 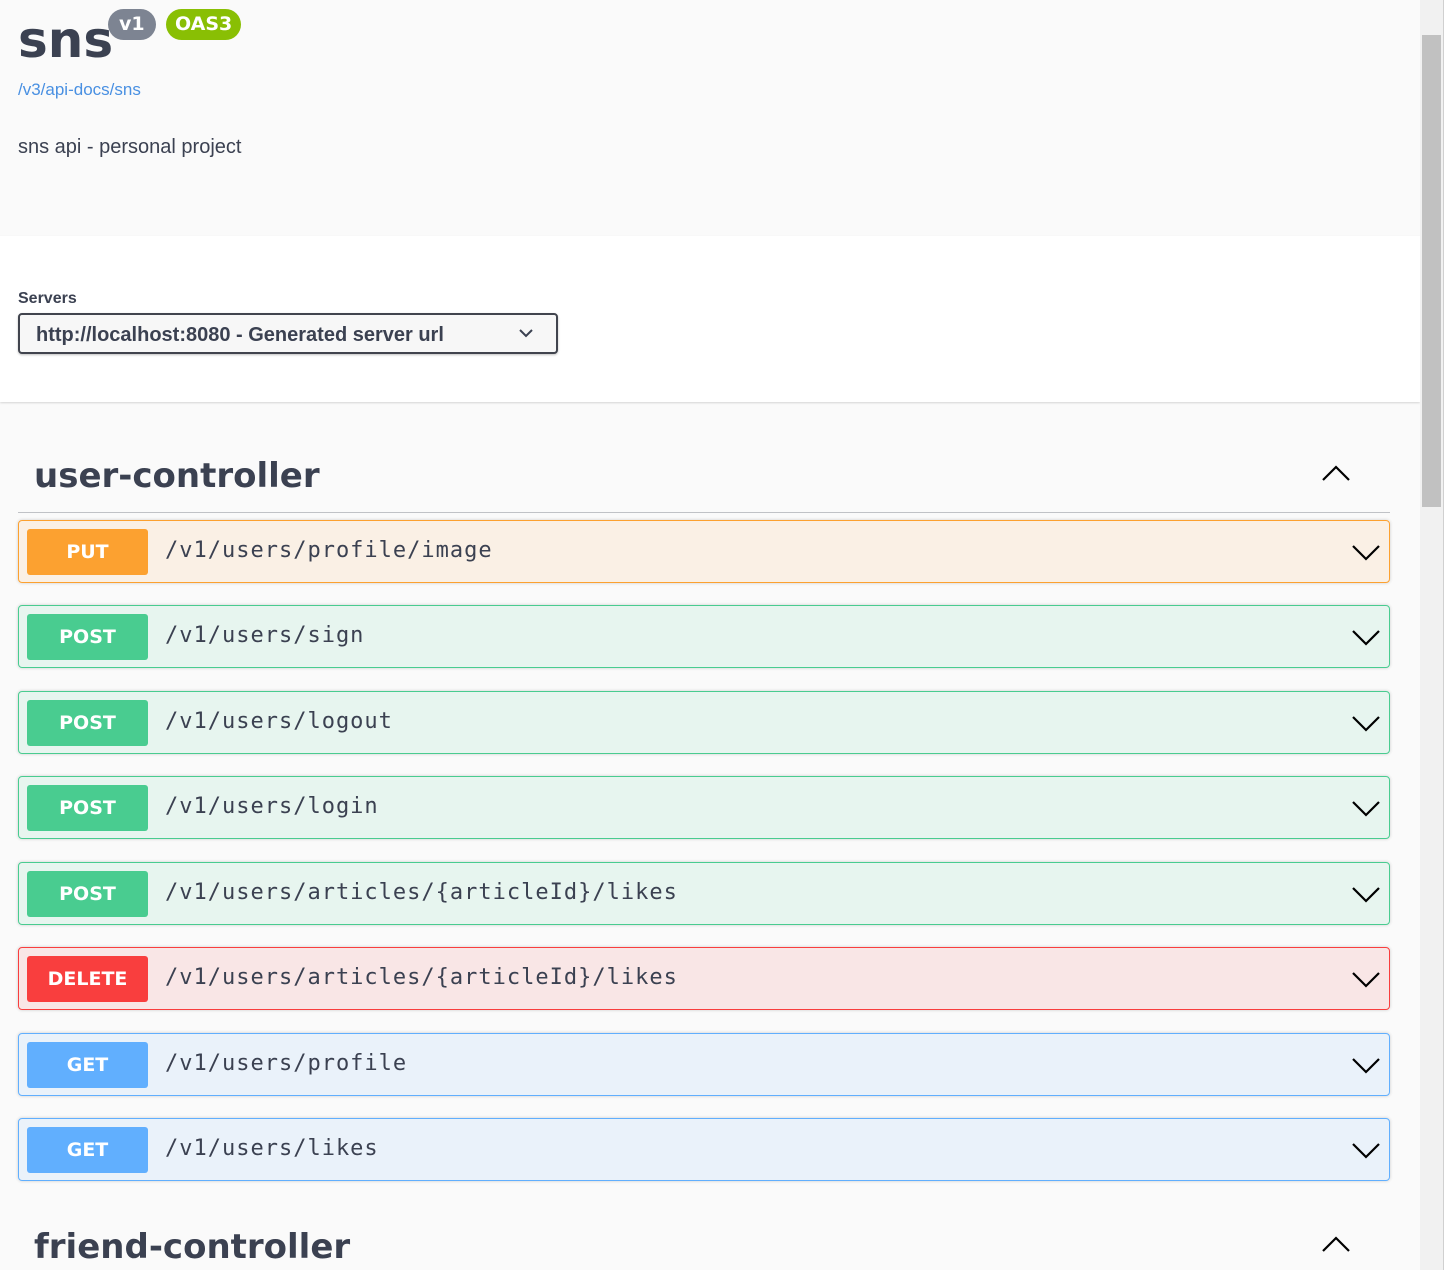 What do you see at coordinates (87, 552) in the screenshot?
I see `method-badge: PUT` at bounding box center [87, 552].